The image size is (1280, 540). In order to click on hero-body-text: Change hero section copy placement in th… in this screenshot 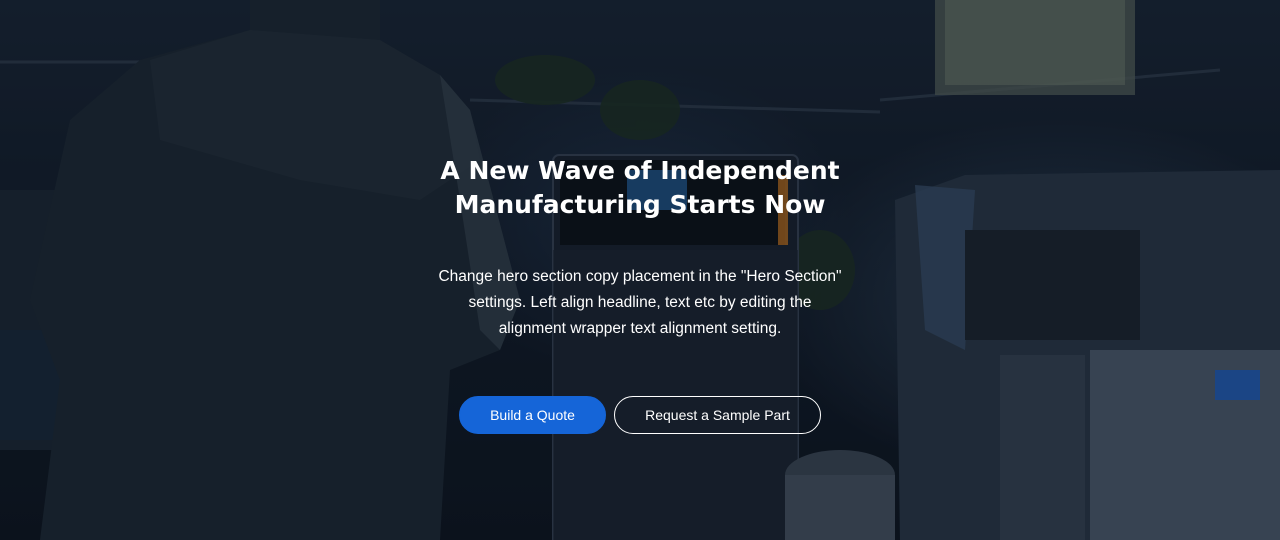, I will do `click(640, 302)`.